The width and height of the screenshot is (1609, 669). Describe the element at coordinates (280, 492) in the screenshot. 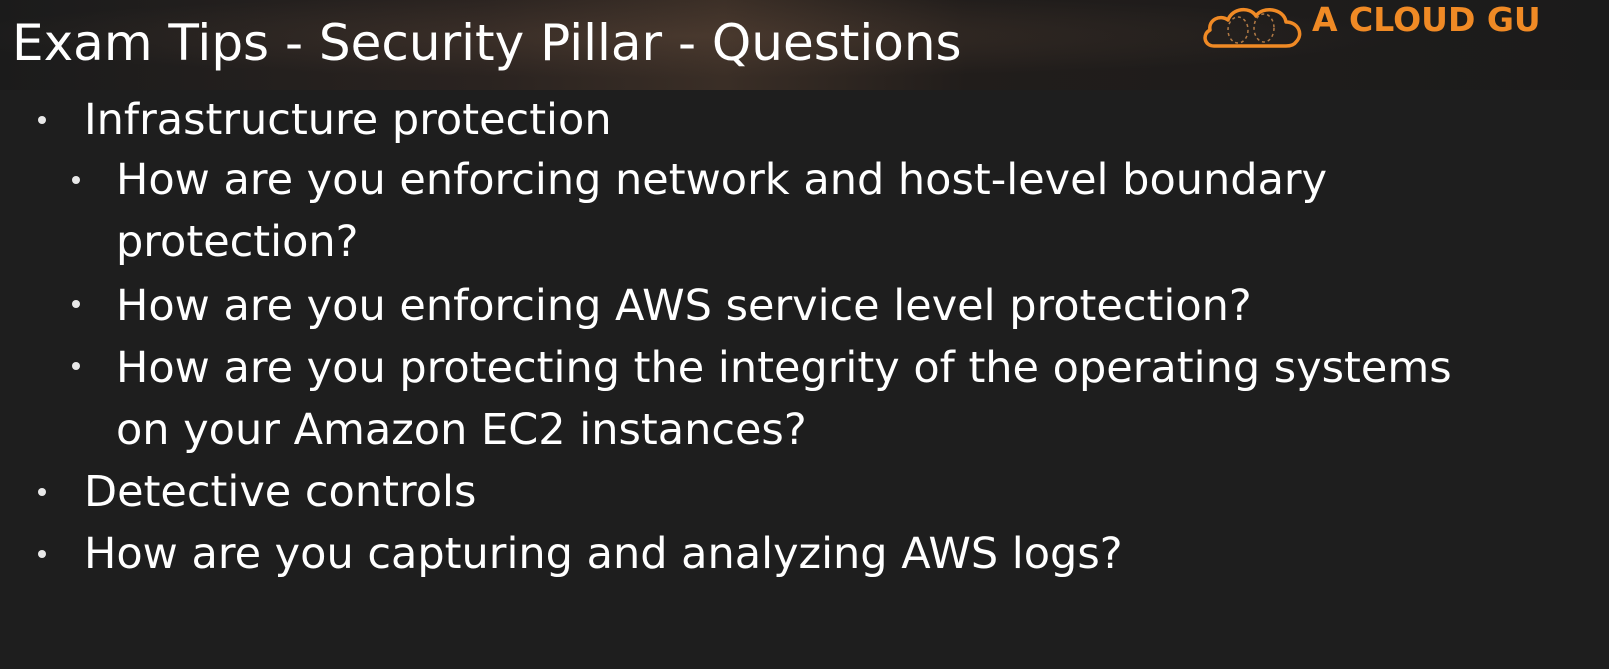

I see `bullet-detective-controls: Detective controls` at that location.